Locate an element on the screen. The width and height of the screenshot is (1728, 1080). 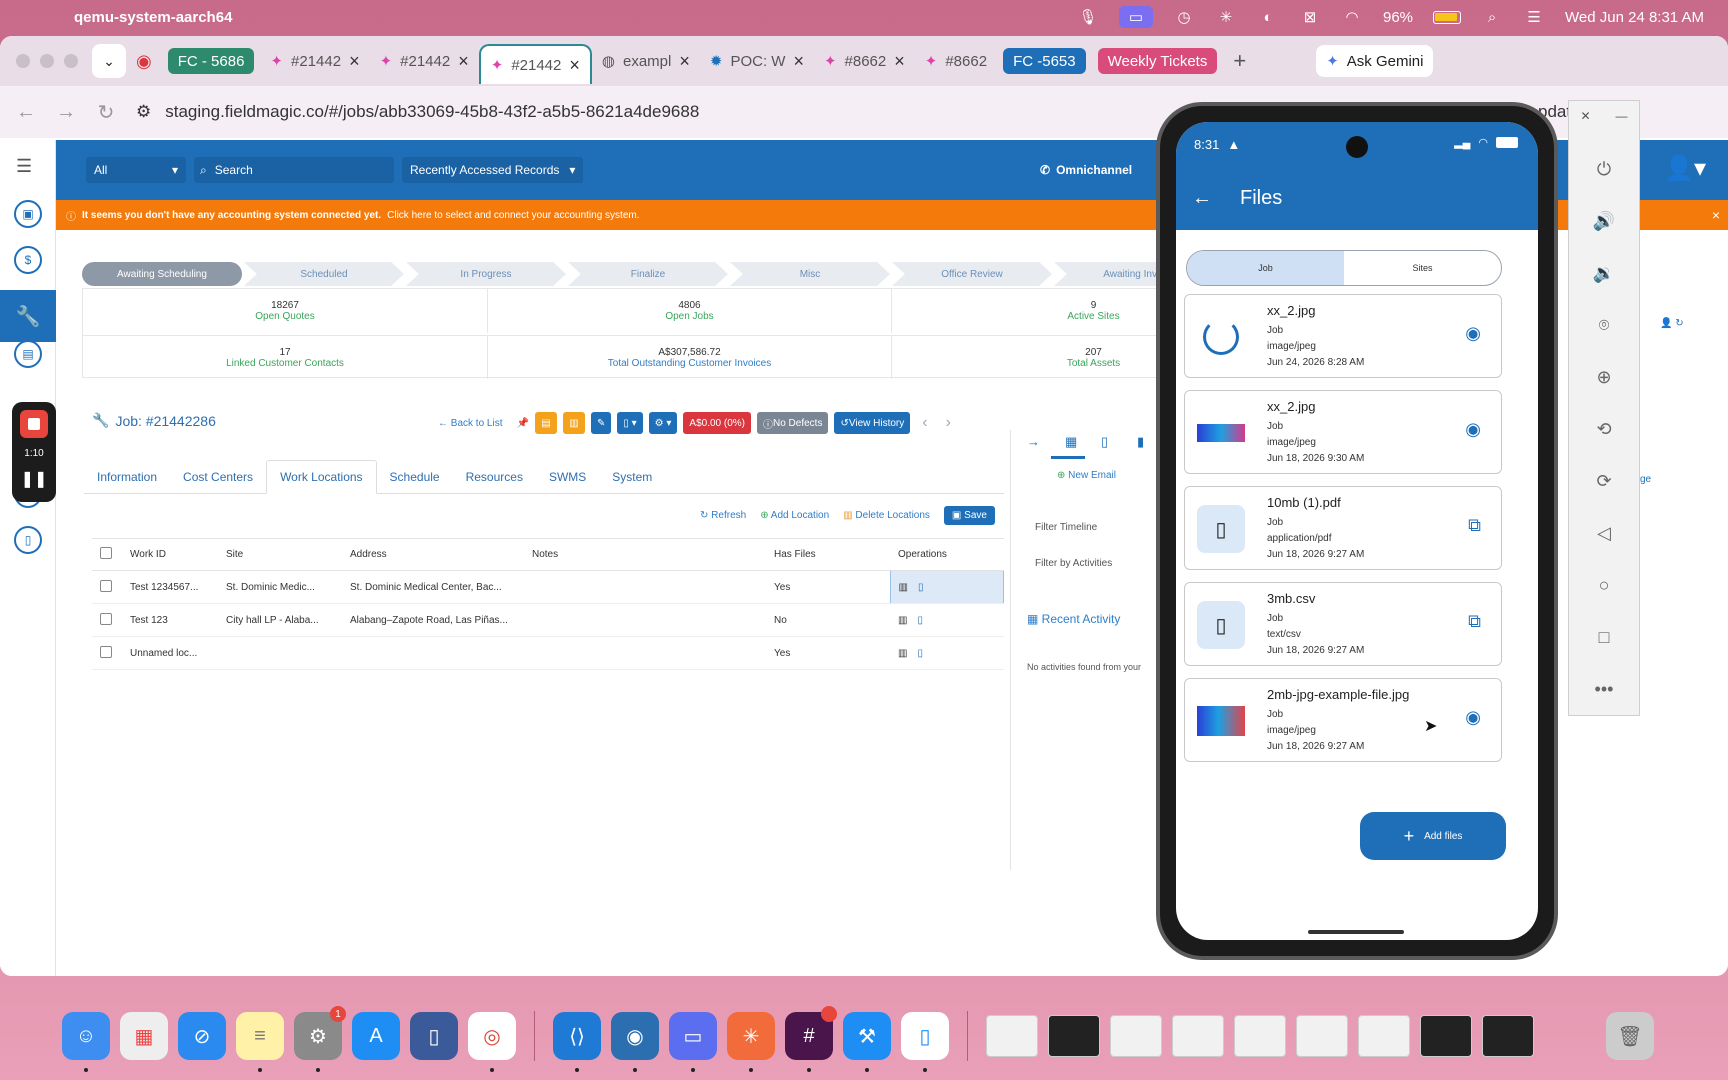
settings-dropdown-button: ⚙ ▾ is located at coordinates (663, 423).